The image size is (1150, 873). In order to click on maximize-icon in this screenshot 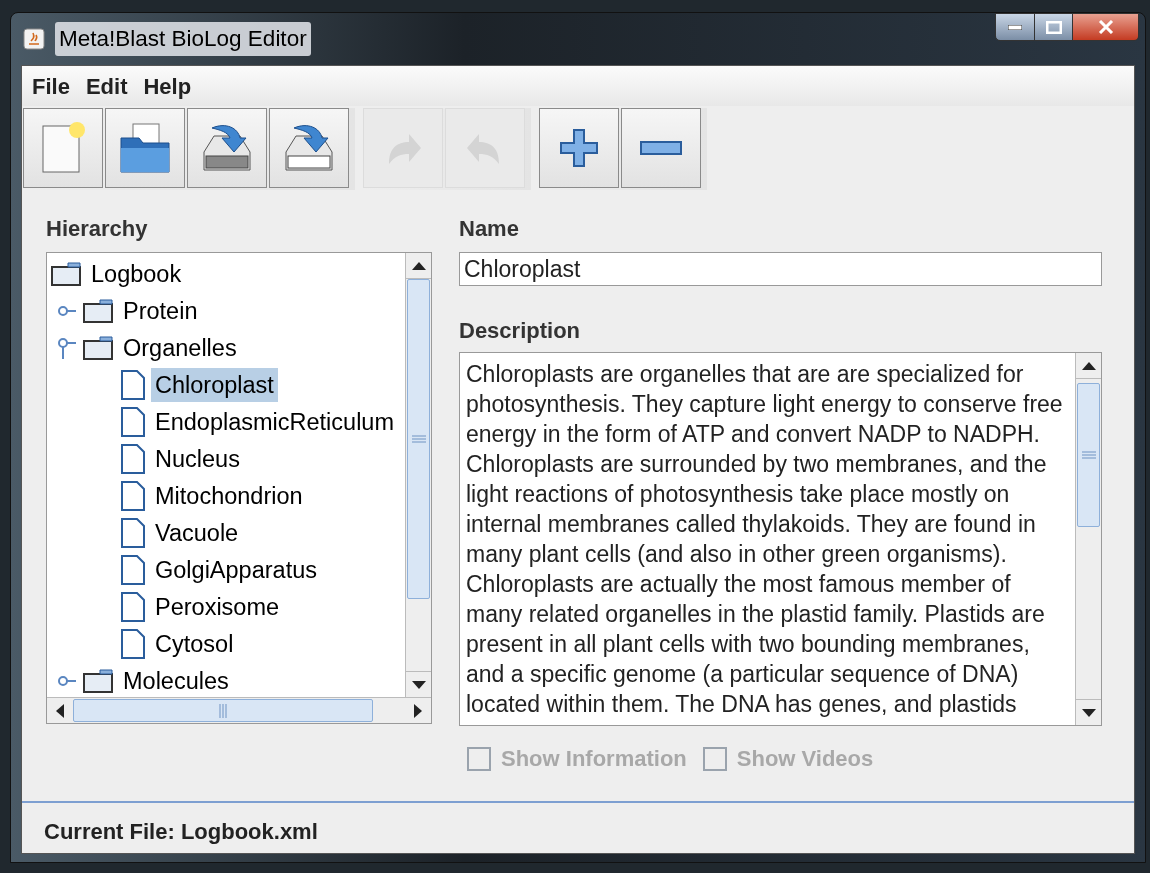, I will do `click(1053, 27)`.